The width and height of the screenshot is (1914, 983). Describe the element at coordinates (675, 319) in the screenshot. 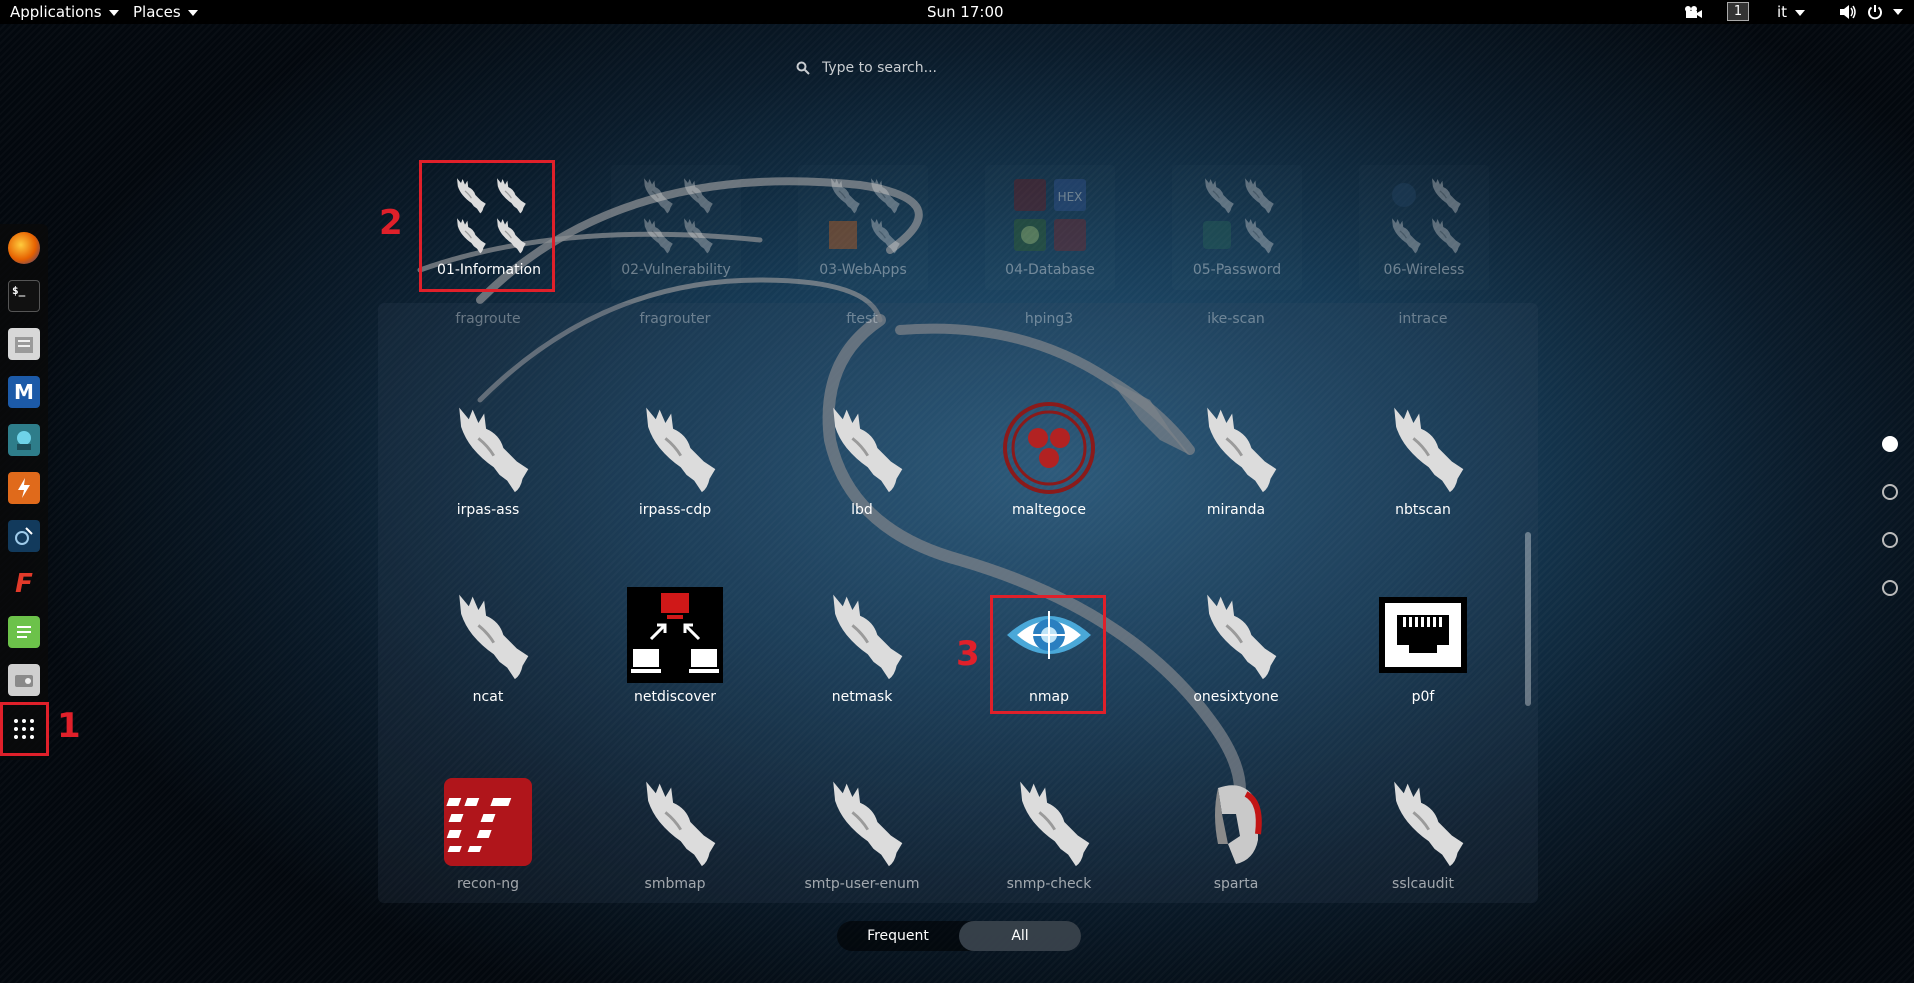

I see `partial-app-label: fragrouter` at that location.